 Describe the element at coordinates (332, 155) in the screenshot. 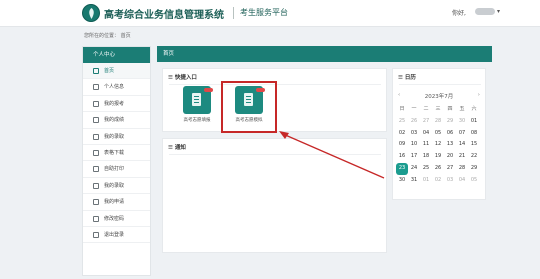

I see `annotation-arrow` at that location.